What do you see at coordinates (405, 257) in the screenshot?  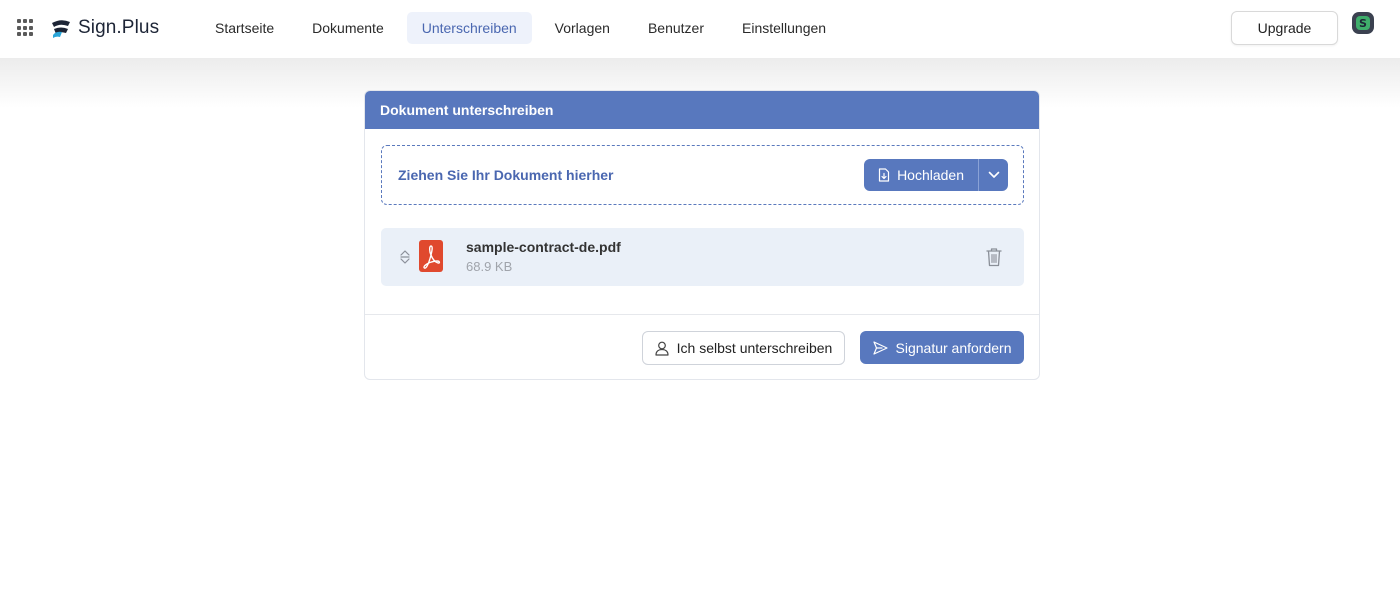 I see `drag-handle-icon` at bounding box center [405, 257].